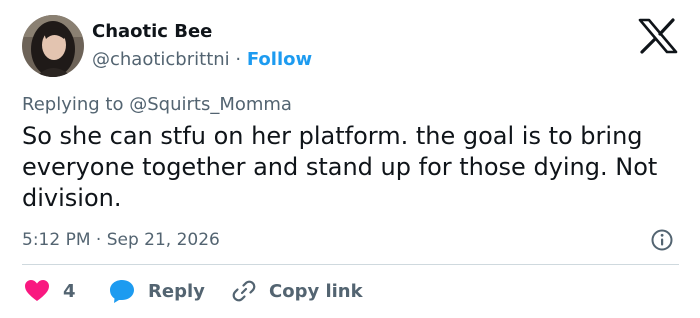 Image resolution: width=700 pixels, height=318 pixels. Describe the element at coordinates (210, 104) in the screenshot. I see `reply-mention-link: @Squirts_Momma` at that location.